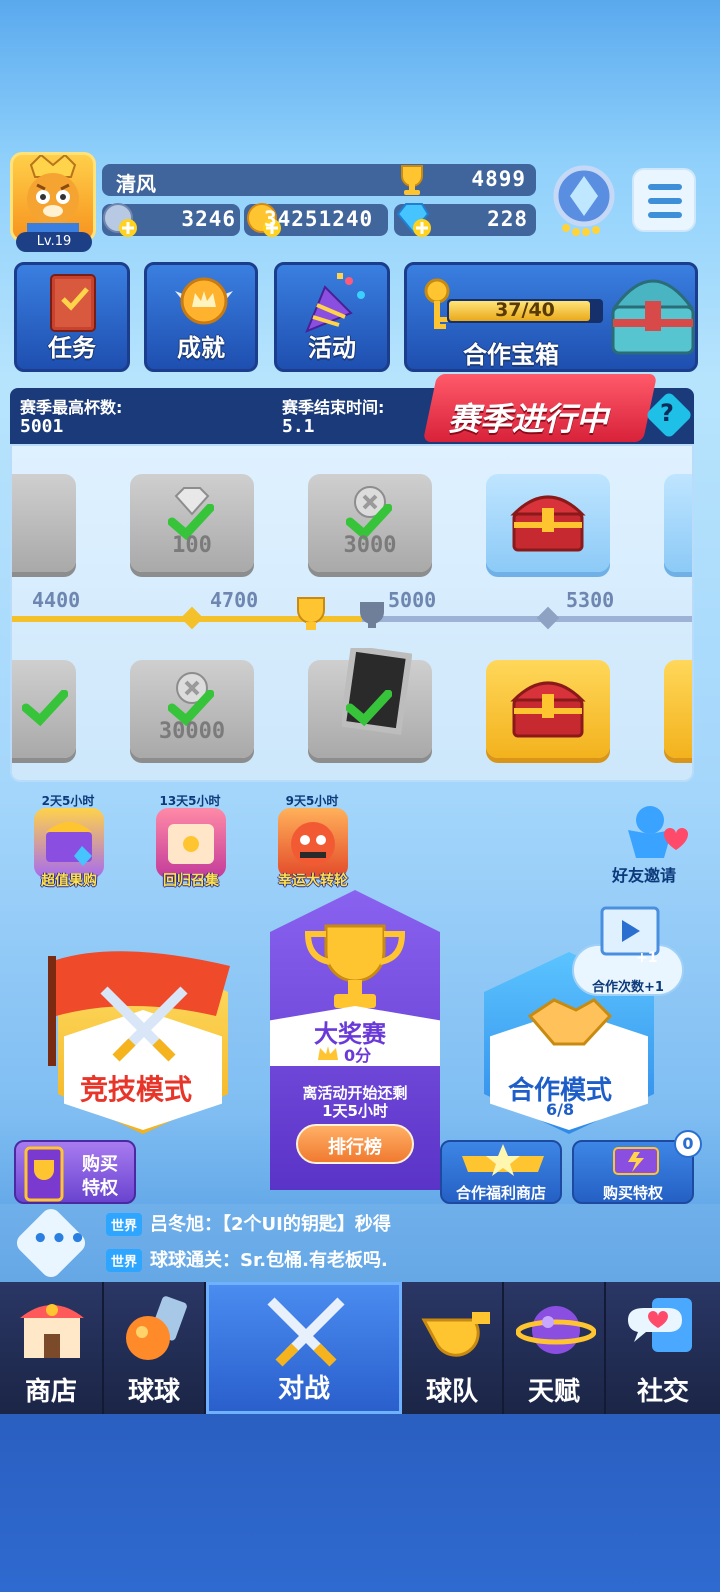 The width and height of the screenshot is (720, 1592). What do you see at coordinates (503, 1160) in the screenshot?
I see `star-banner-icon` at bounding box center [503, 1160].